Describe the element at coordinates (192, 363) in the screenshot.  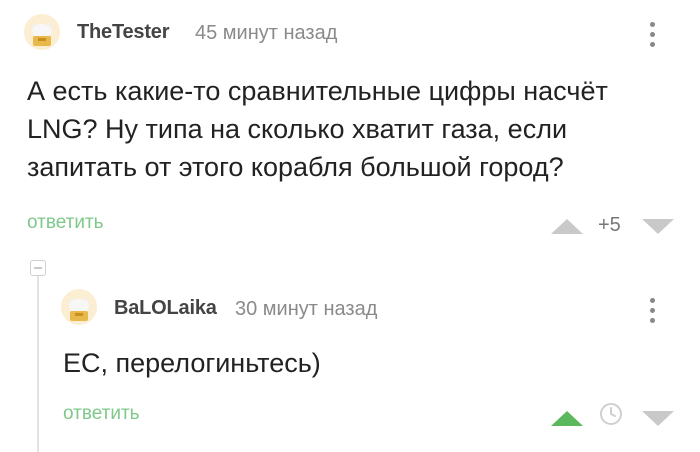
I see `comment-text: ЕС, перелогиньтесь)` at that location.